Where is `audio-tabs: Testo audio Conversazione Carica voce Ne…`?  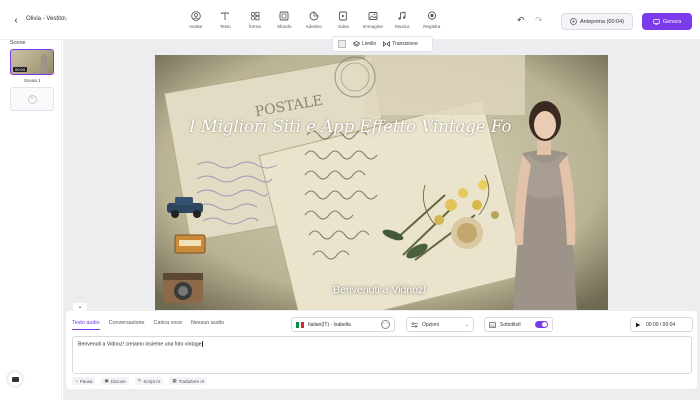
audio-tabs: Testo audio Conversazione Carica voce Ne… is located at coordinates (148, 325).